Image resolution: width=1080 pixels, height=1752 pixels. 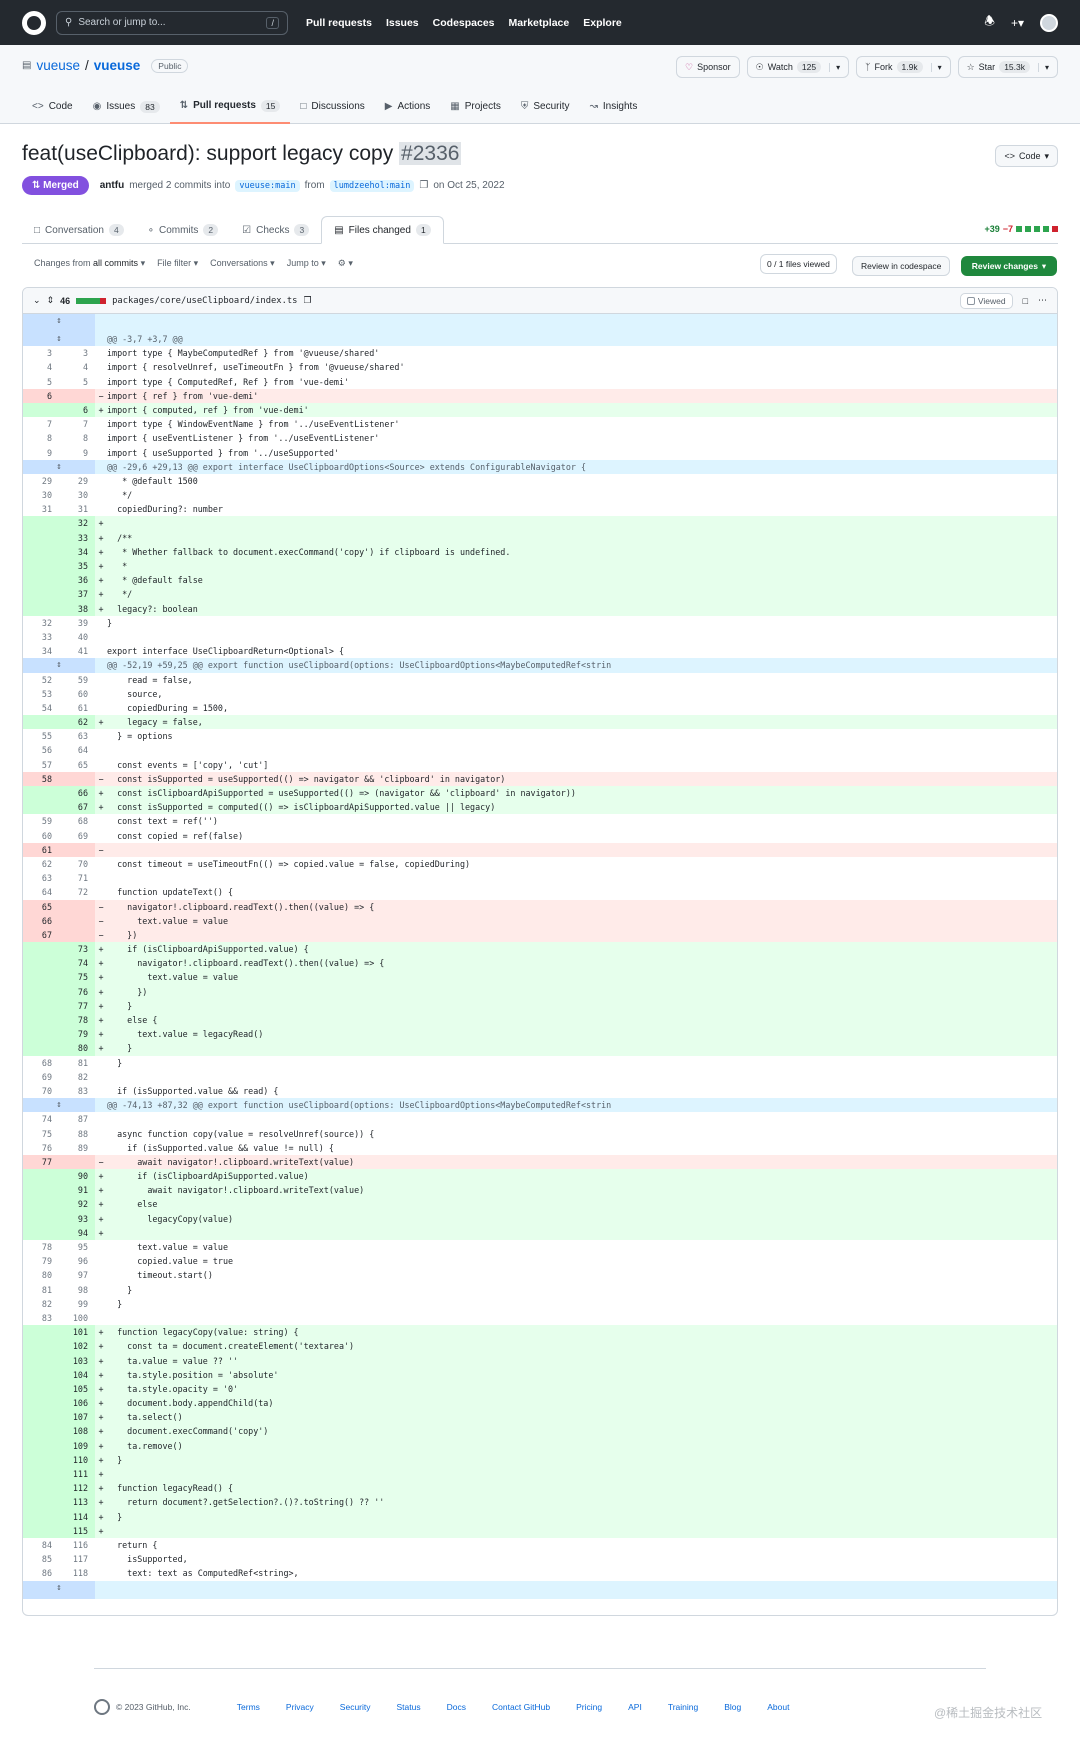 What do you see at coordinates (77, 1530) in the screenshot?
I see `new-line-number: 115` at bounding box center [77, 1530].